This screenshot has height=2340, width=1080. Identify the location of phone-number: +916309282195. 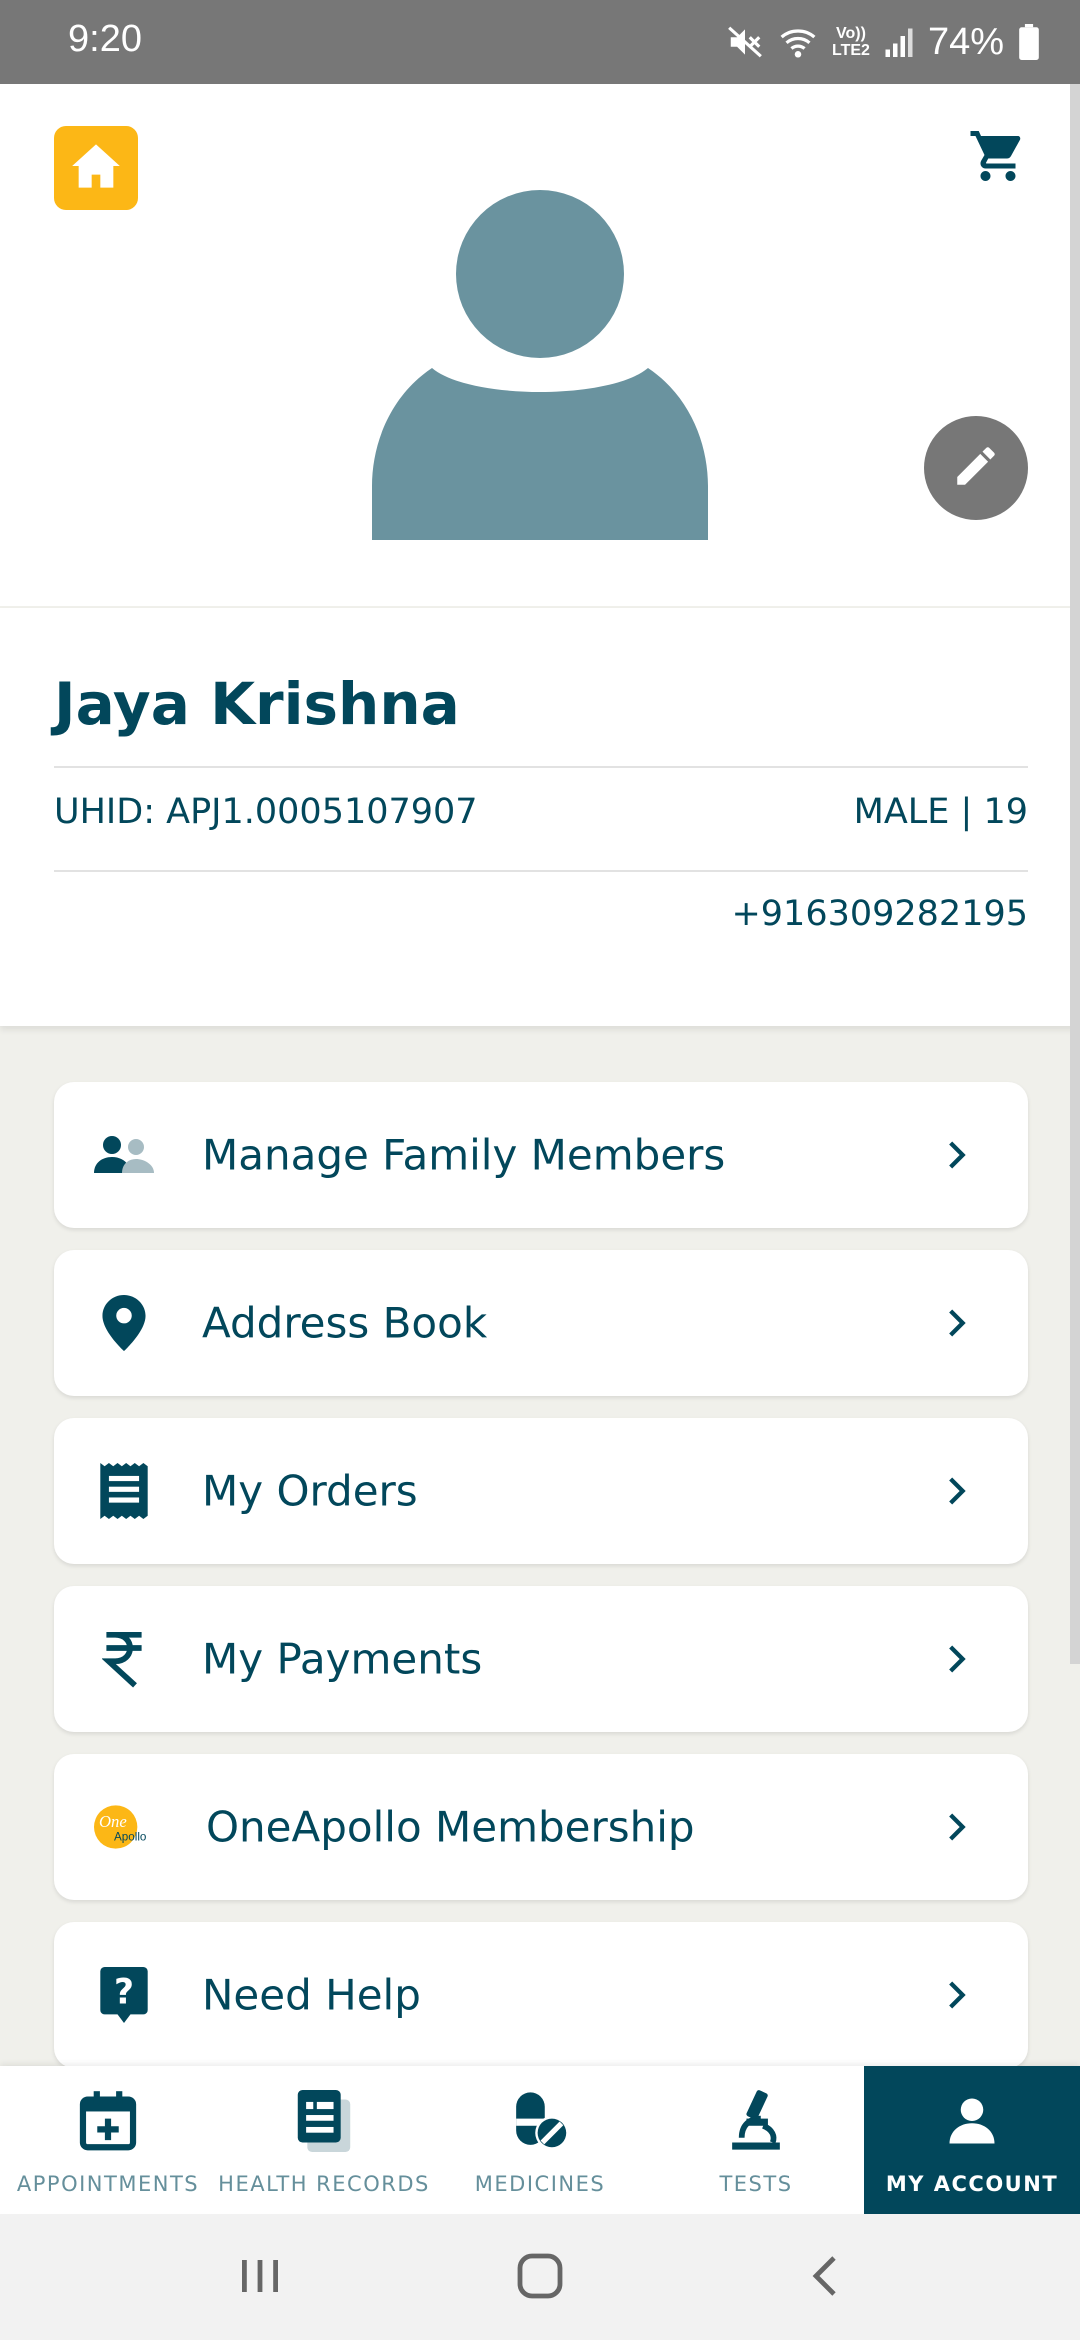
(879, 914).